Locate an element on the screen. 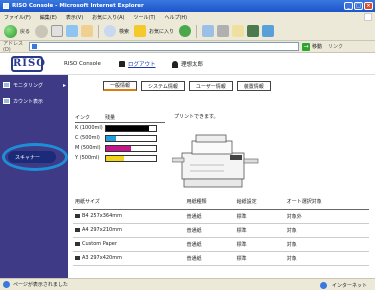 This screenshot has width=375, height=290. forward-button is located at coordinates (42, 31).